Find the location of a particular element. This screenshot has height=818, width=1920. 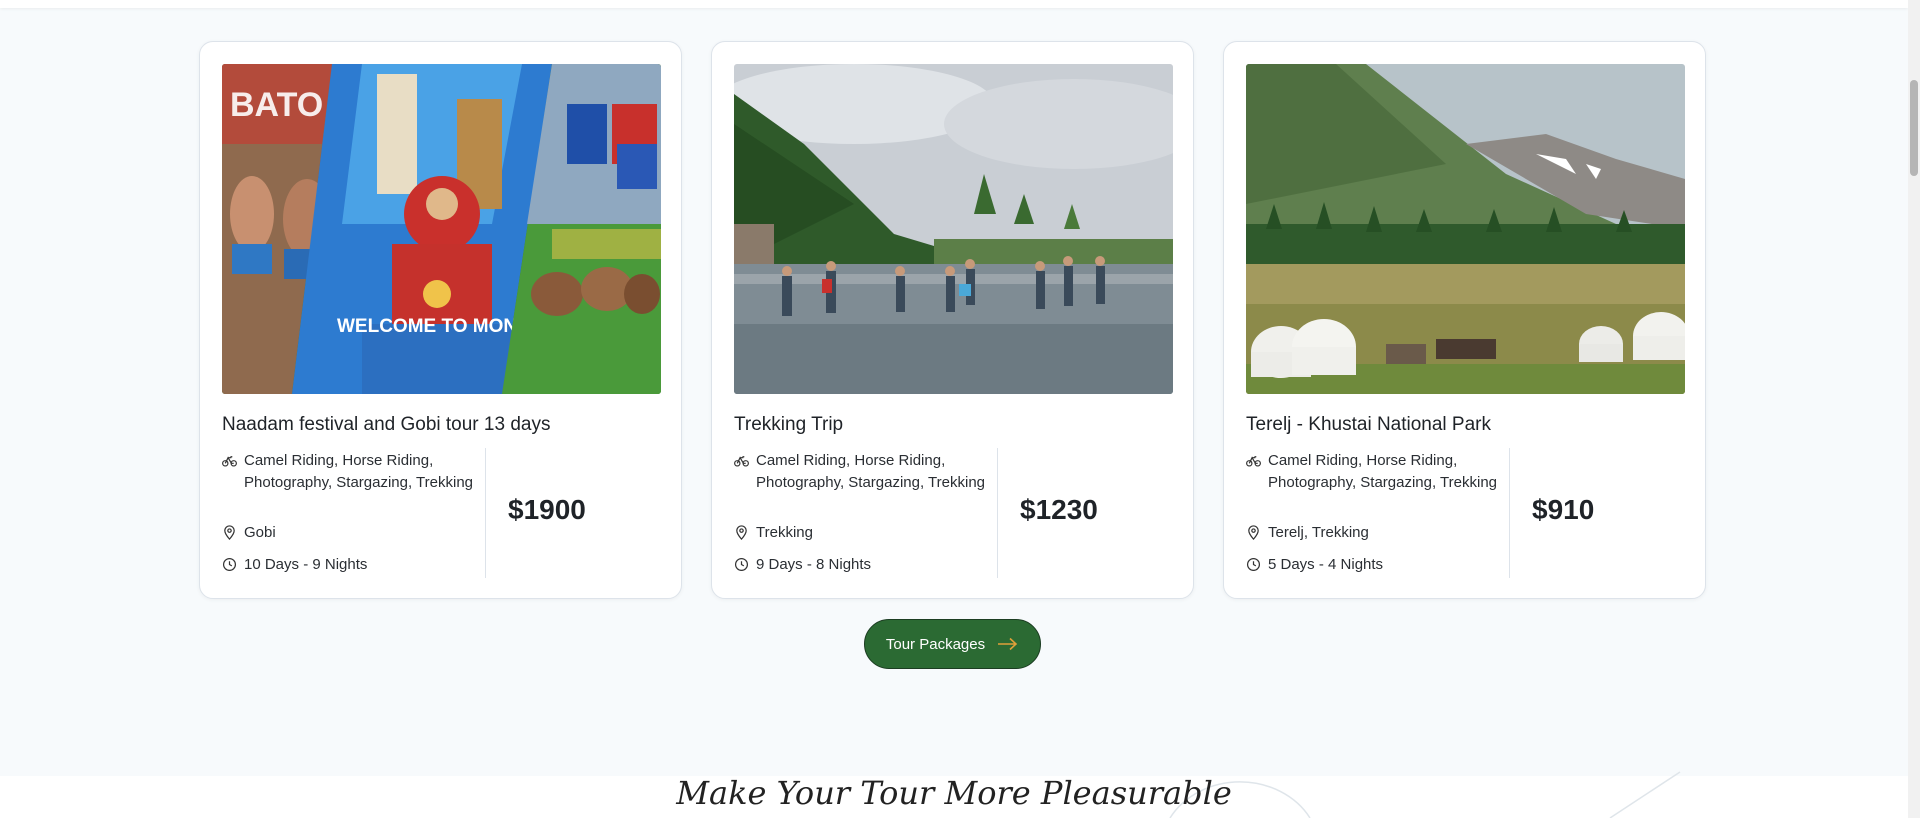

arrow-right-icon is located at coordinates (1008, 644).